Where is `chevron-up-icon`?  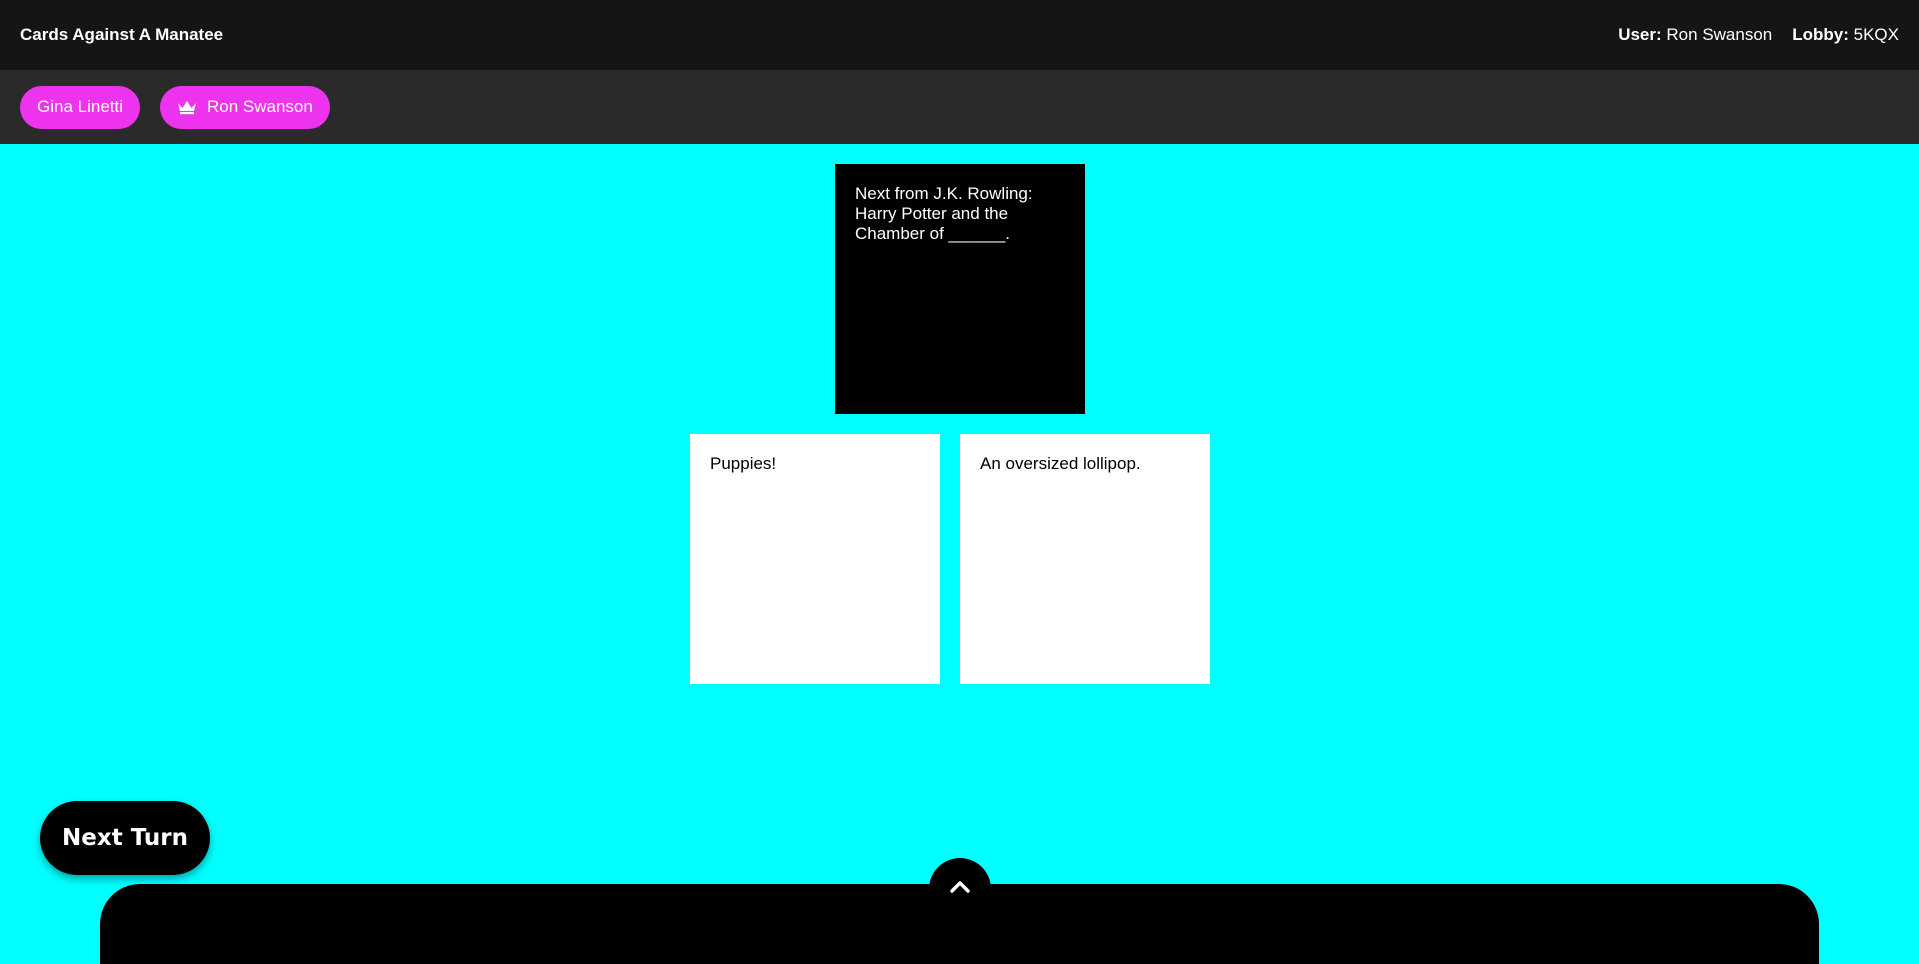
chevron-up-icon is located at coordinates (960, 889).